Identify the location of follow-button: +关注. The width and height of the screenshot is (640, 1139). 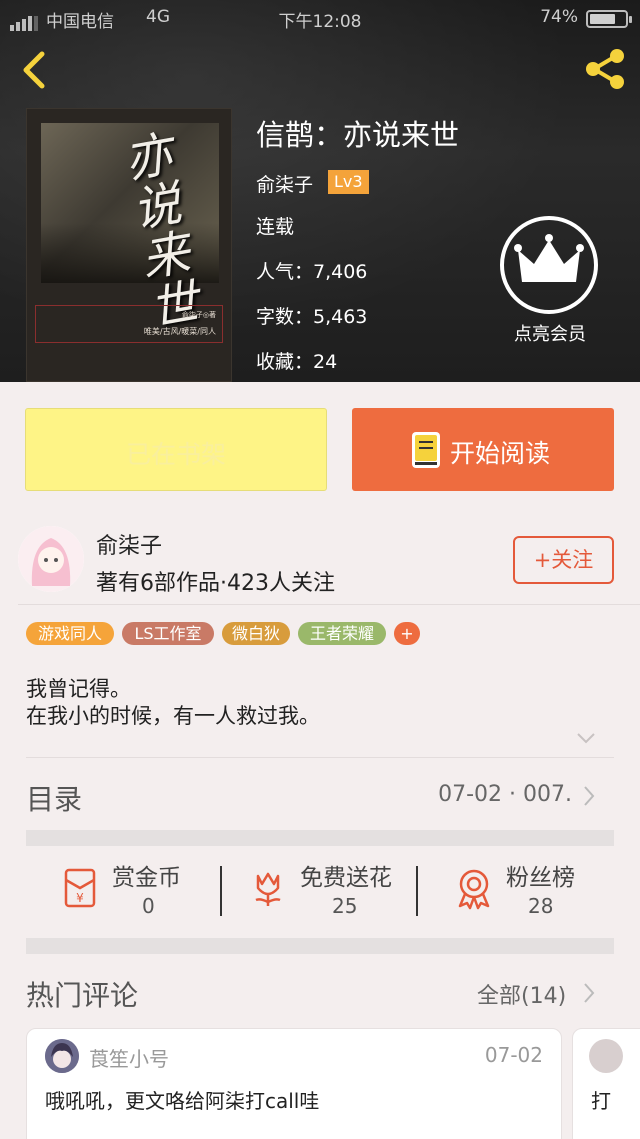
(563, 560).